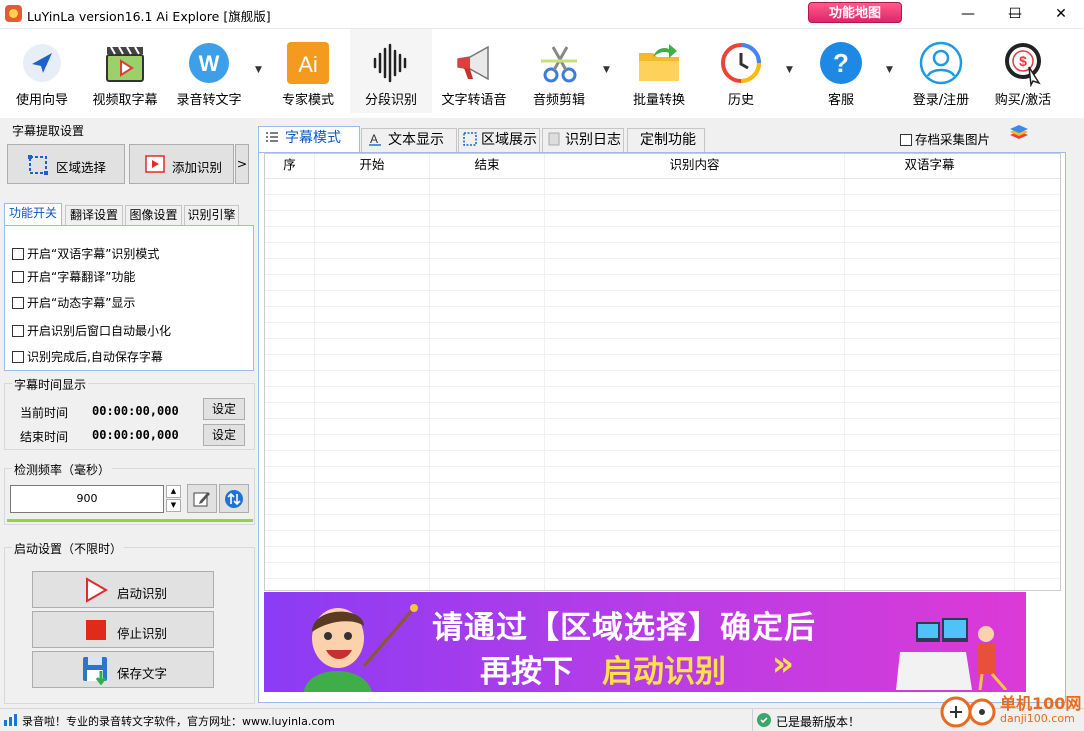 Image resolution: width=1084 pixels, height=731 pixels. I want to click on save-text-button: 保存文字, so click(123, 669).